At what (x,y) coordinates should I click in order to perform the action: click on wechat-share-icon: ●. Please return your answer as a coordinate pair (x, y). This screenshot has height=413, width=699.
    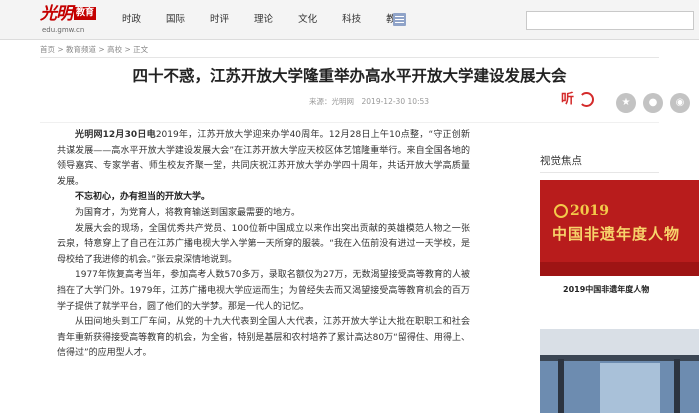
    Looking at the image, I should click on (653, 103).